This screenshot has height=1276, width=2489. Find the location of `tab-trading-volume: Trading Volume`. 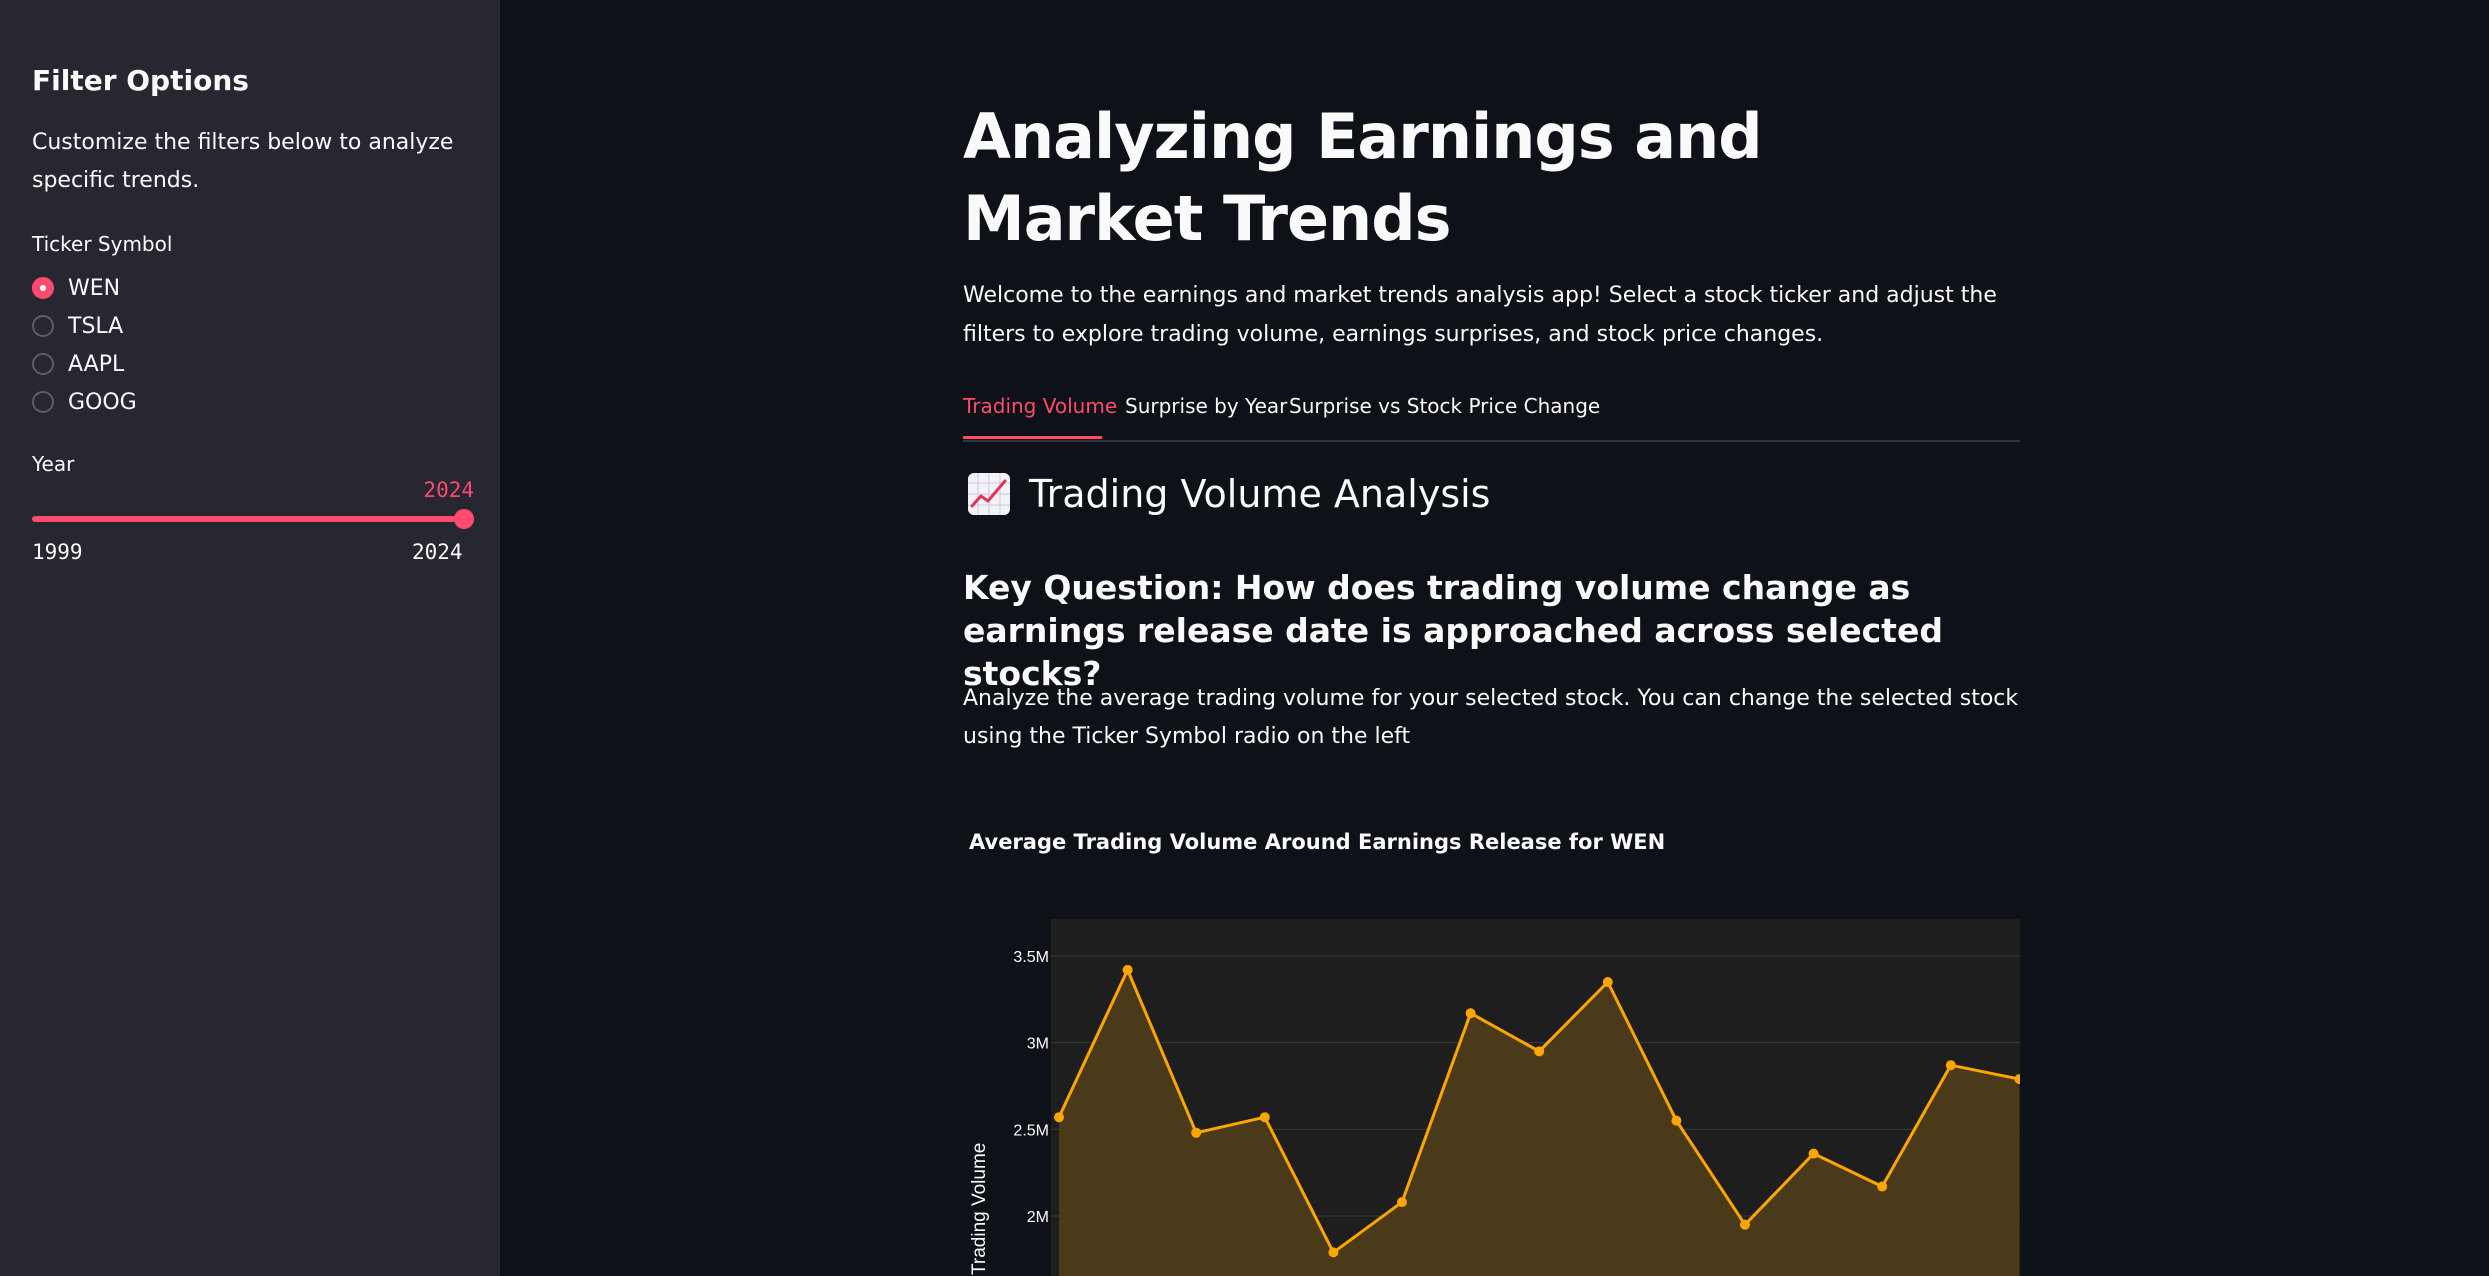

tab-trading-volume: Trading Volume is located at coordinates (1040, 406).